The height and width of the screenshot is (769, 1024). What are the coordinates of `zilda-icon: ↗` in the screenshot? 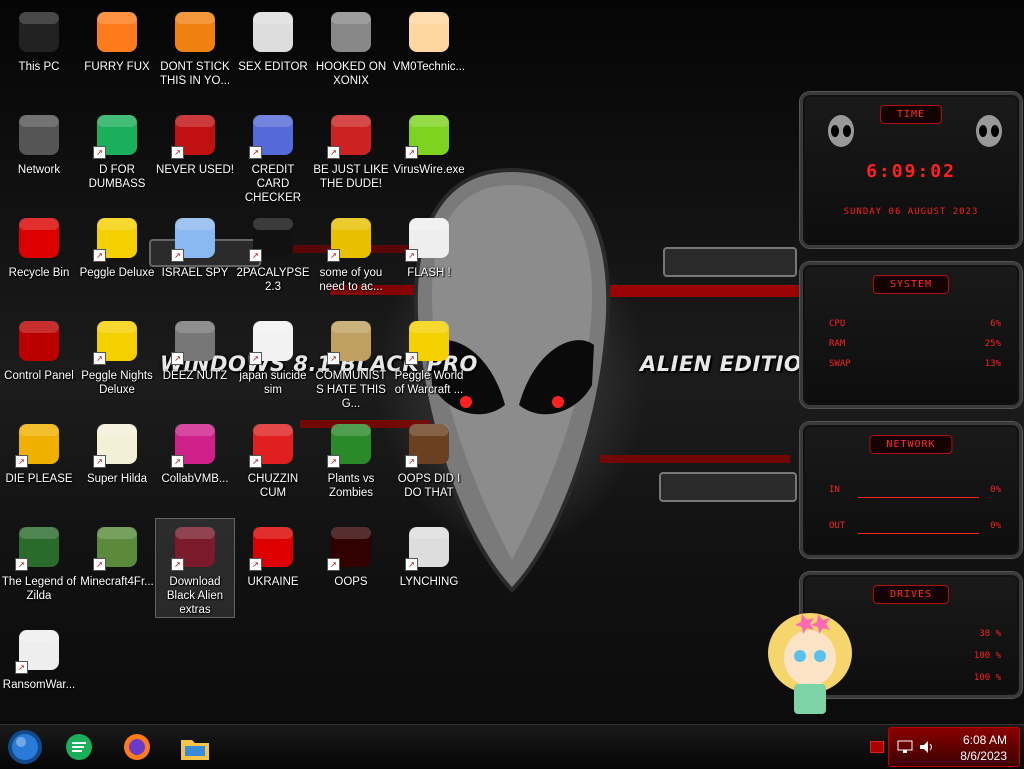 It's located at (39, 547).